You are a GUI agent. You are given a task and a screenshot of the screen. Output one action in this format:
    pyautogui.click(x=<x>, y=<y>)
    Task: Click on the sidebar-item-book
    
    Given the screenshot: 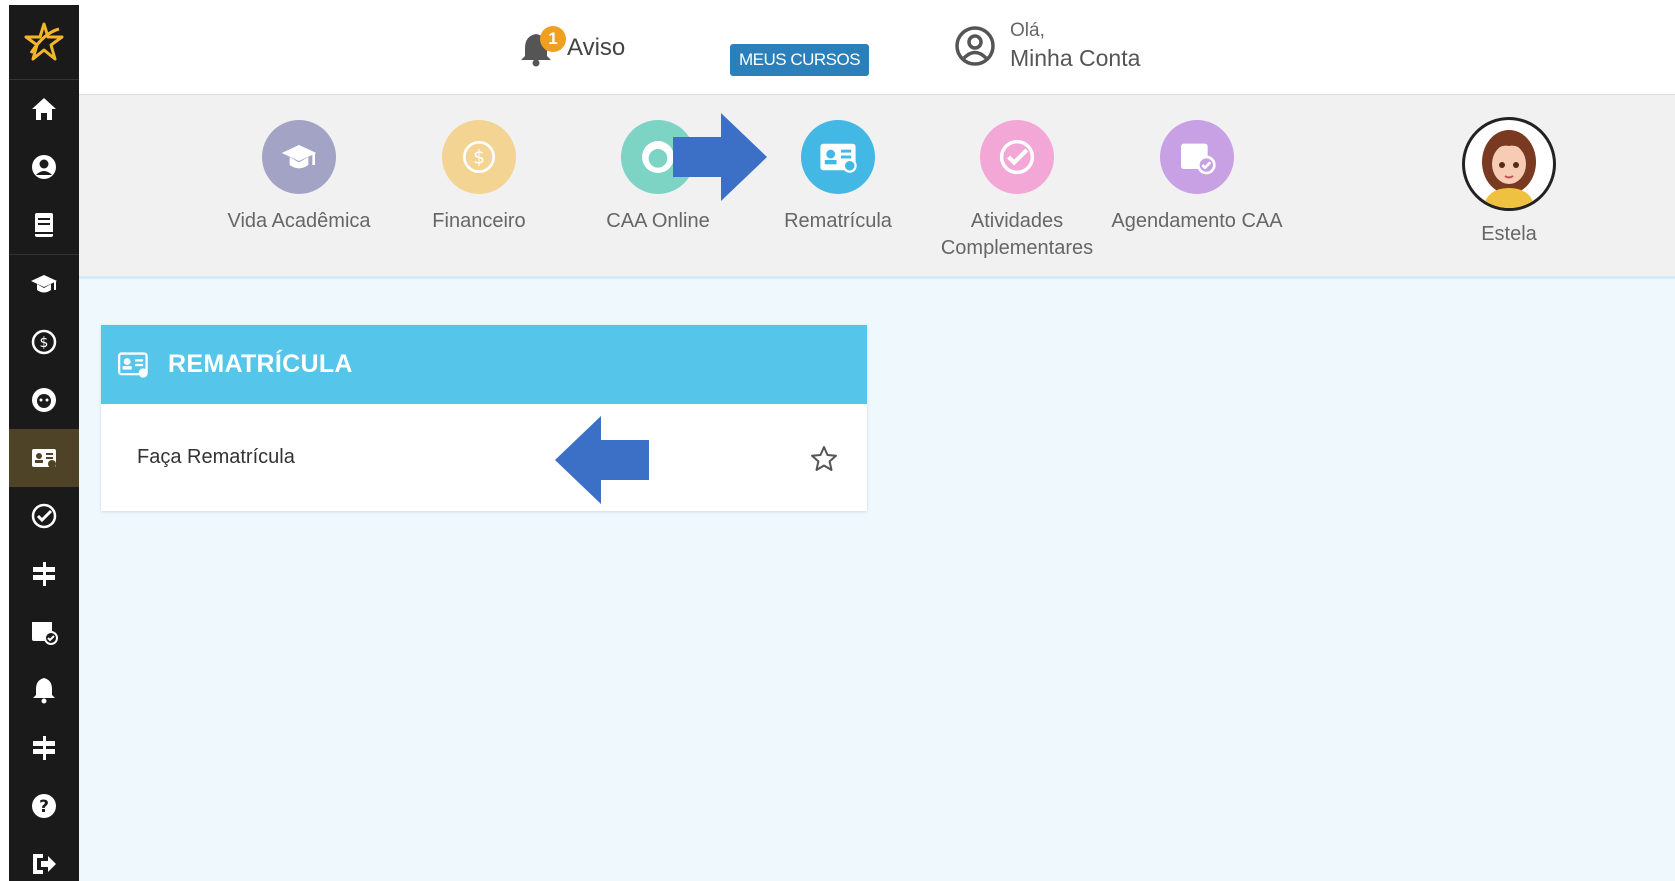 What is the action you would take?
    pyautogui.click(x=44, y=225)
    